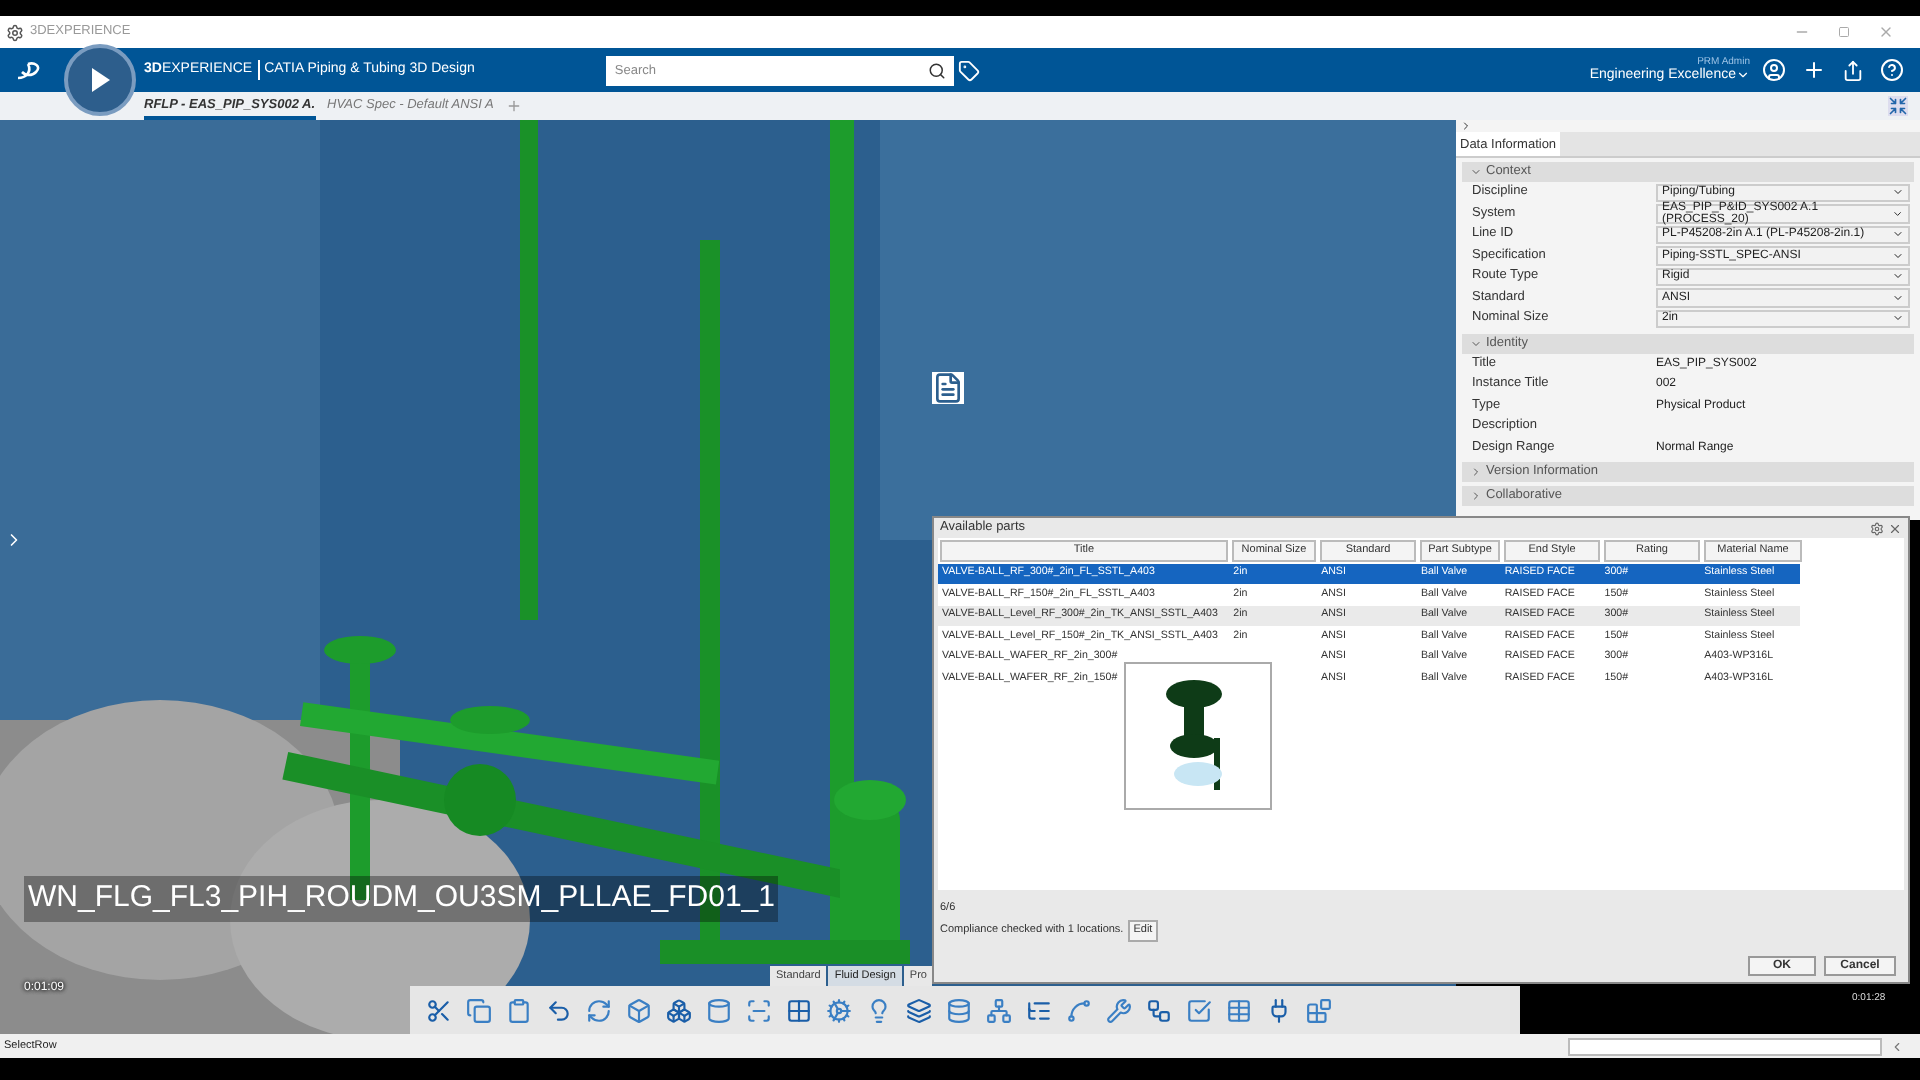  What do you see at coordinates (1725, 1046) in the screenshot?
I see `command-field` at bounding box center [1725, 1046].